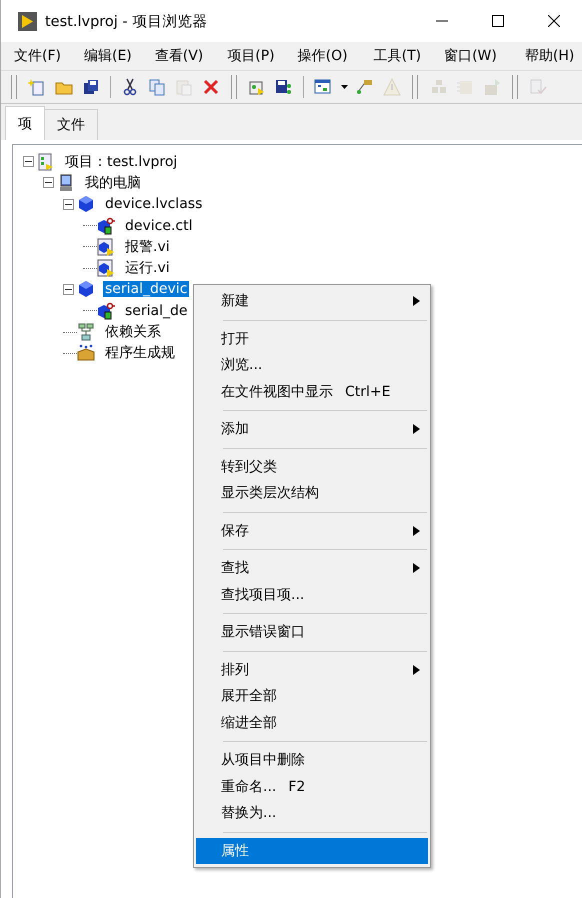 The width and height of the screenshot is (582, 898). What do you see at coordinates (323, 87) in the screenshot?
I see `view-options-icon` at bounding box center [323, 87].